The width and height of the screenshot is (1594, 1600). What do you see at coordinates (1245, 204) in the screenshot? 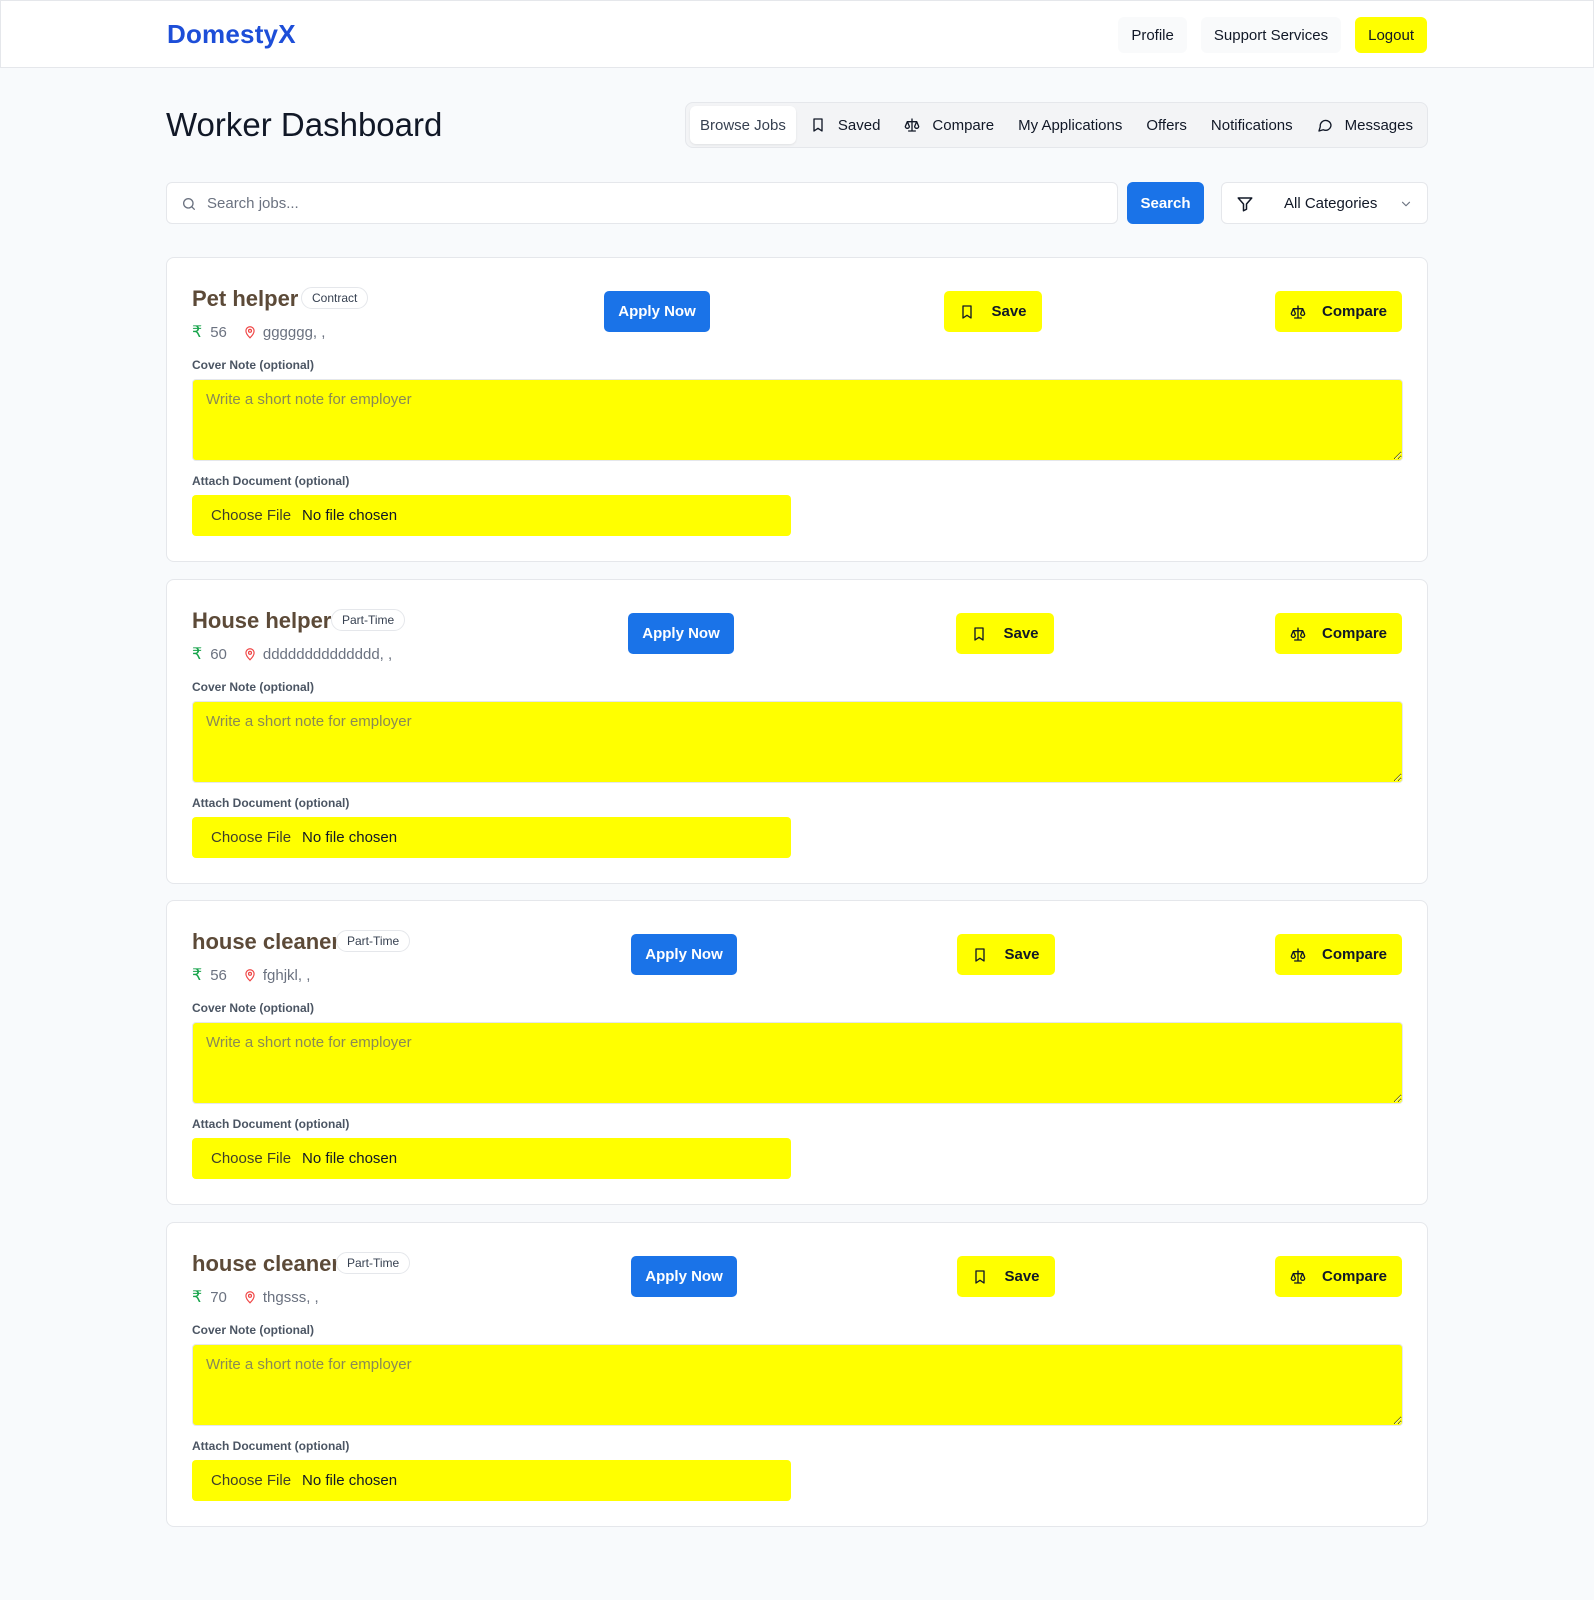
I see `filter-icon` at bounding box center [1245, 204].